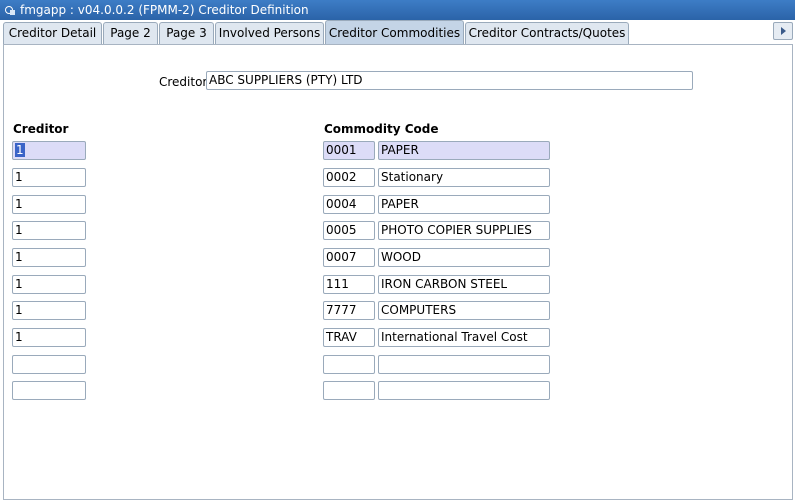  Describe the element at coordinates (183, 82) in the screenshot. I see `creditor-label: Creditor` at that location.